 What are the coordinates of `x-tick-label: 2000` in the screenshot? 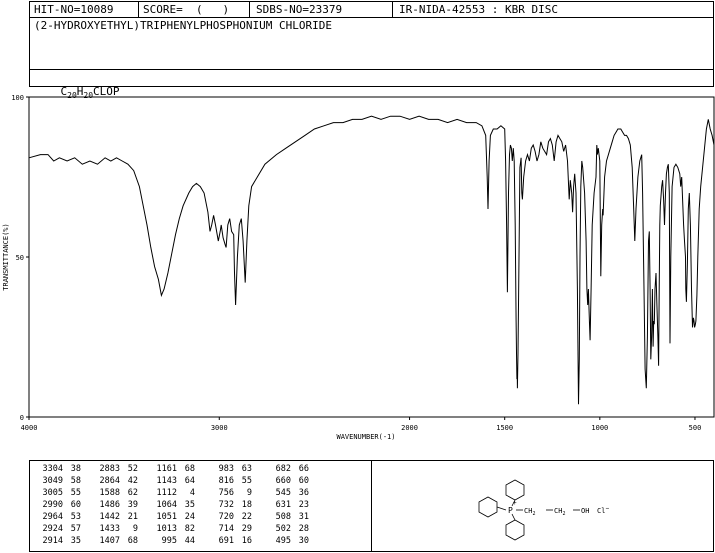 It's located at (409, 428).